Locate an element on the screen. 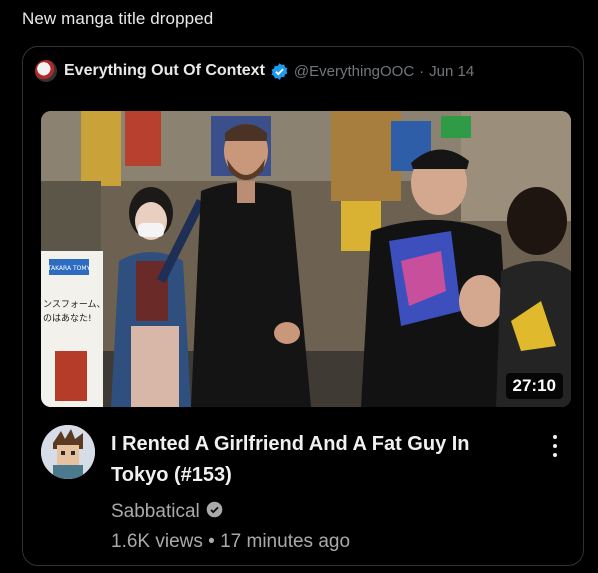  store-sign-line2: のはあなた! is located at coordinates (67, 318).